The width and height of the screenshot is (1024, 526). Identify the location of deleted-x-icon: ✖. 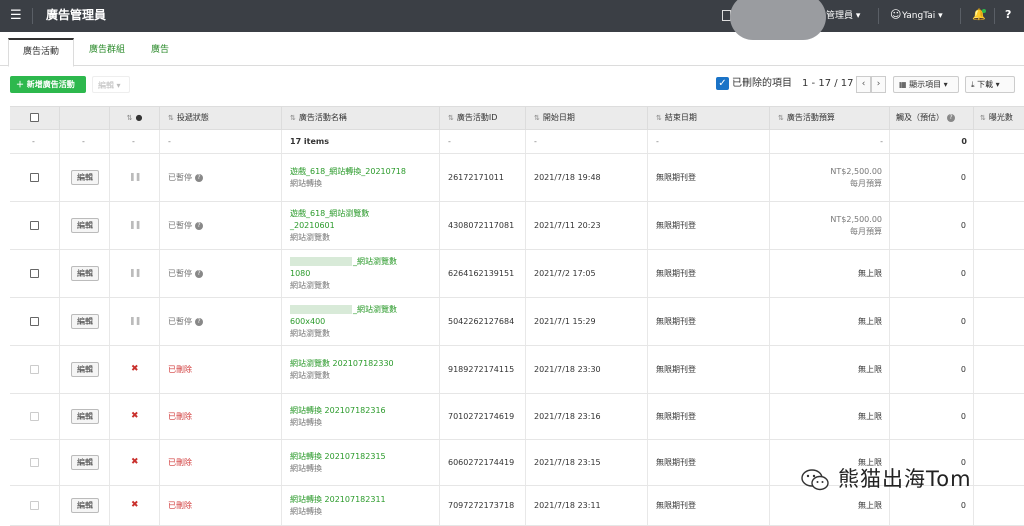
(135, 369).